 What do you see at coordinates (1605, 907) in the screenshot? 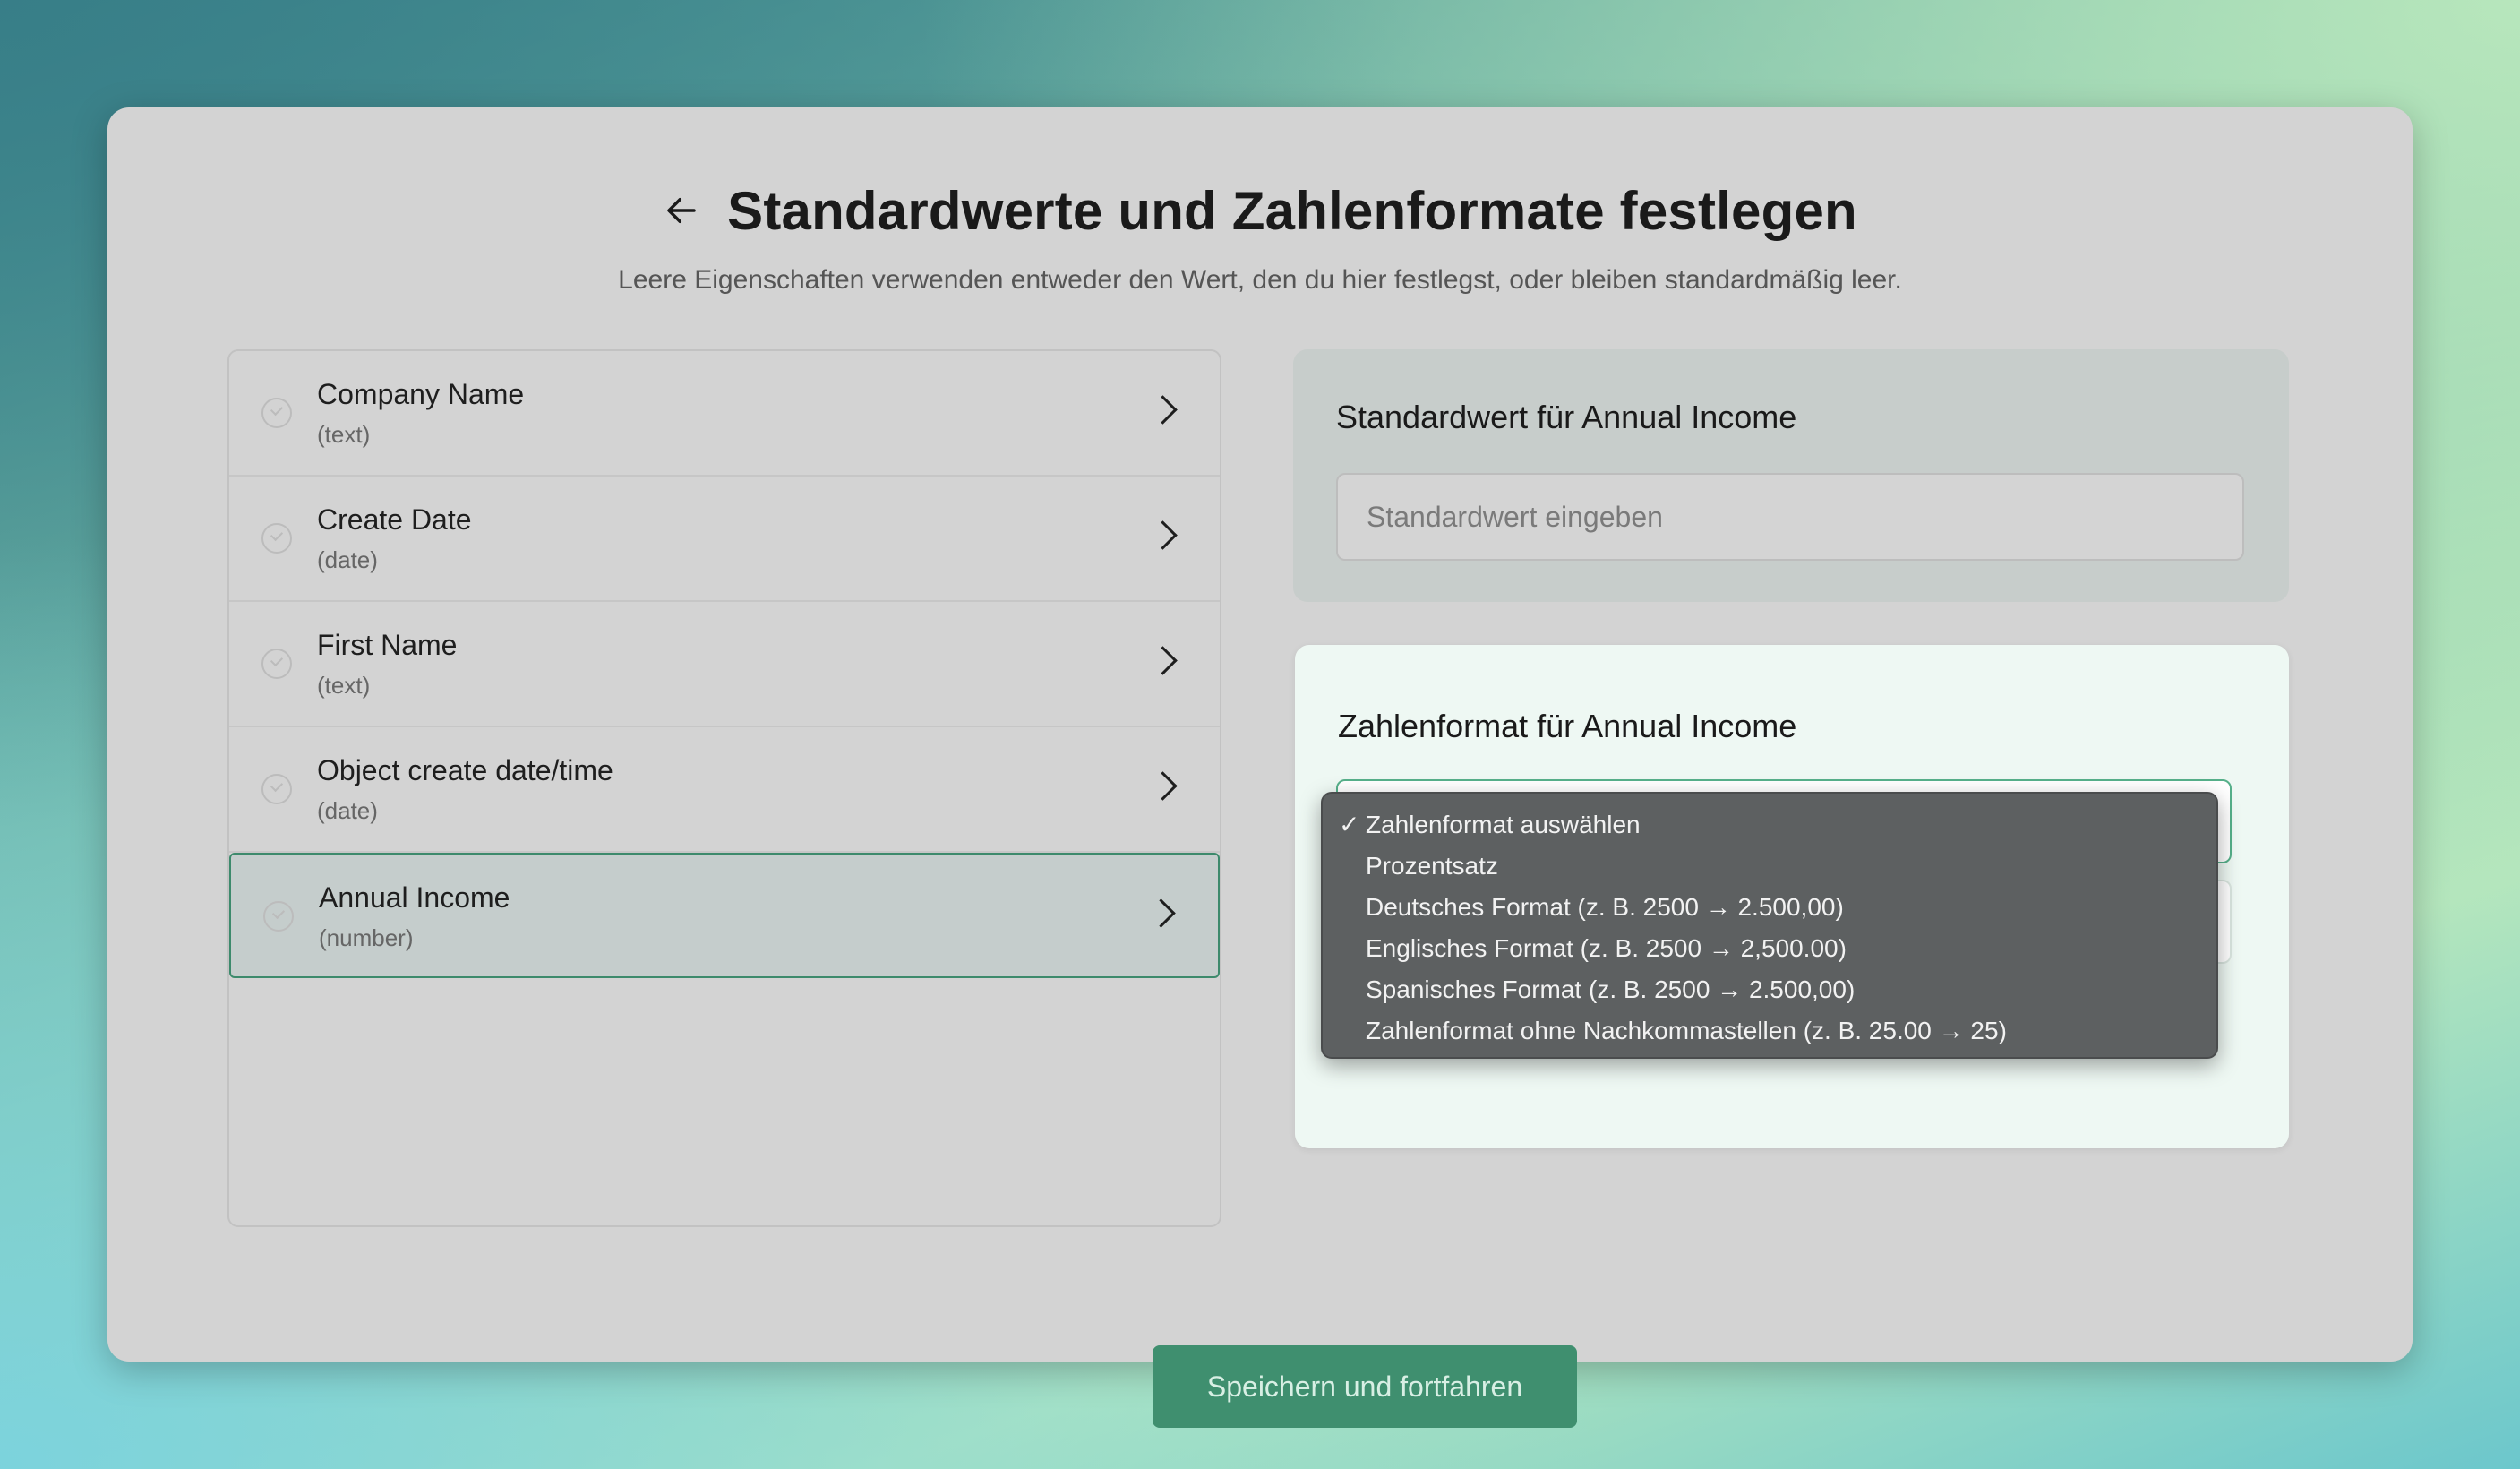
I see `dropdown-option-label: Deutsches Format (z. B. 2500 → 2.500,00)` at bounding box center [1605, 907].